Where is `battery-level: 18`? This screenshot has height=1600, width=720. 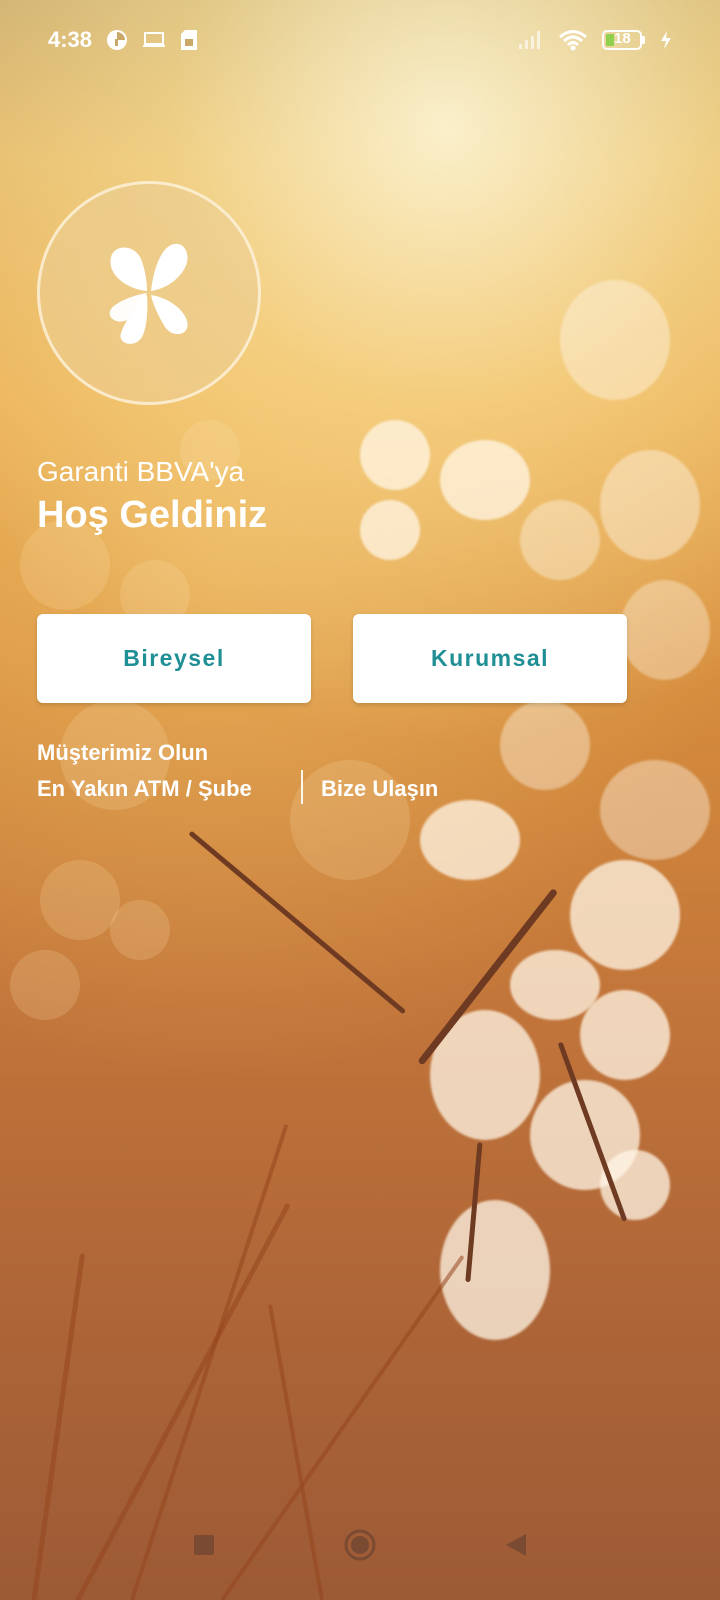 battery-level: 18 is located at coordinates (622, 38).